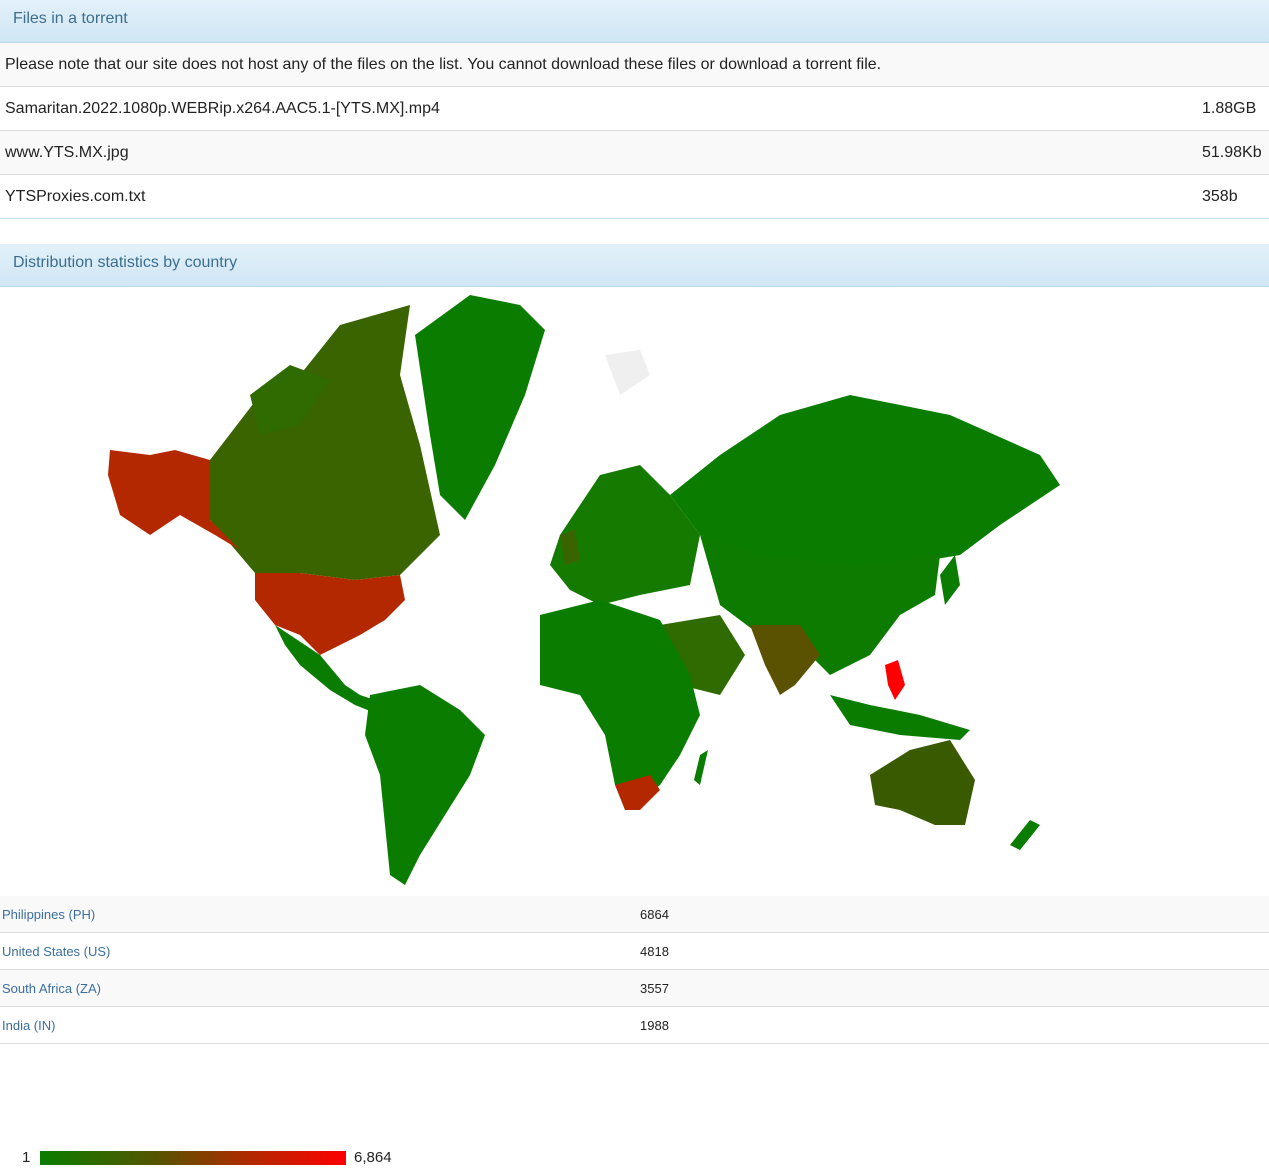  Describe the element at coordinates (75, 196) in the screenshot. I see `file-name: YTSProxies.com.txt` at that location.